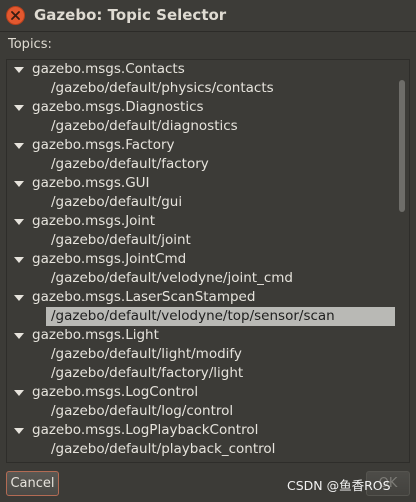  Describe the element at coordinates (201, 69) in the screenshot. I see `tree-group-row: gazebo.msgs.Contacts` at that location.